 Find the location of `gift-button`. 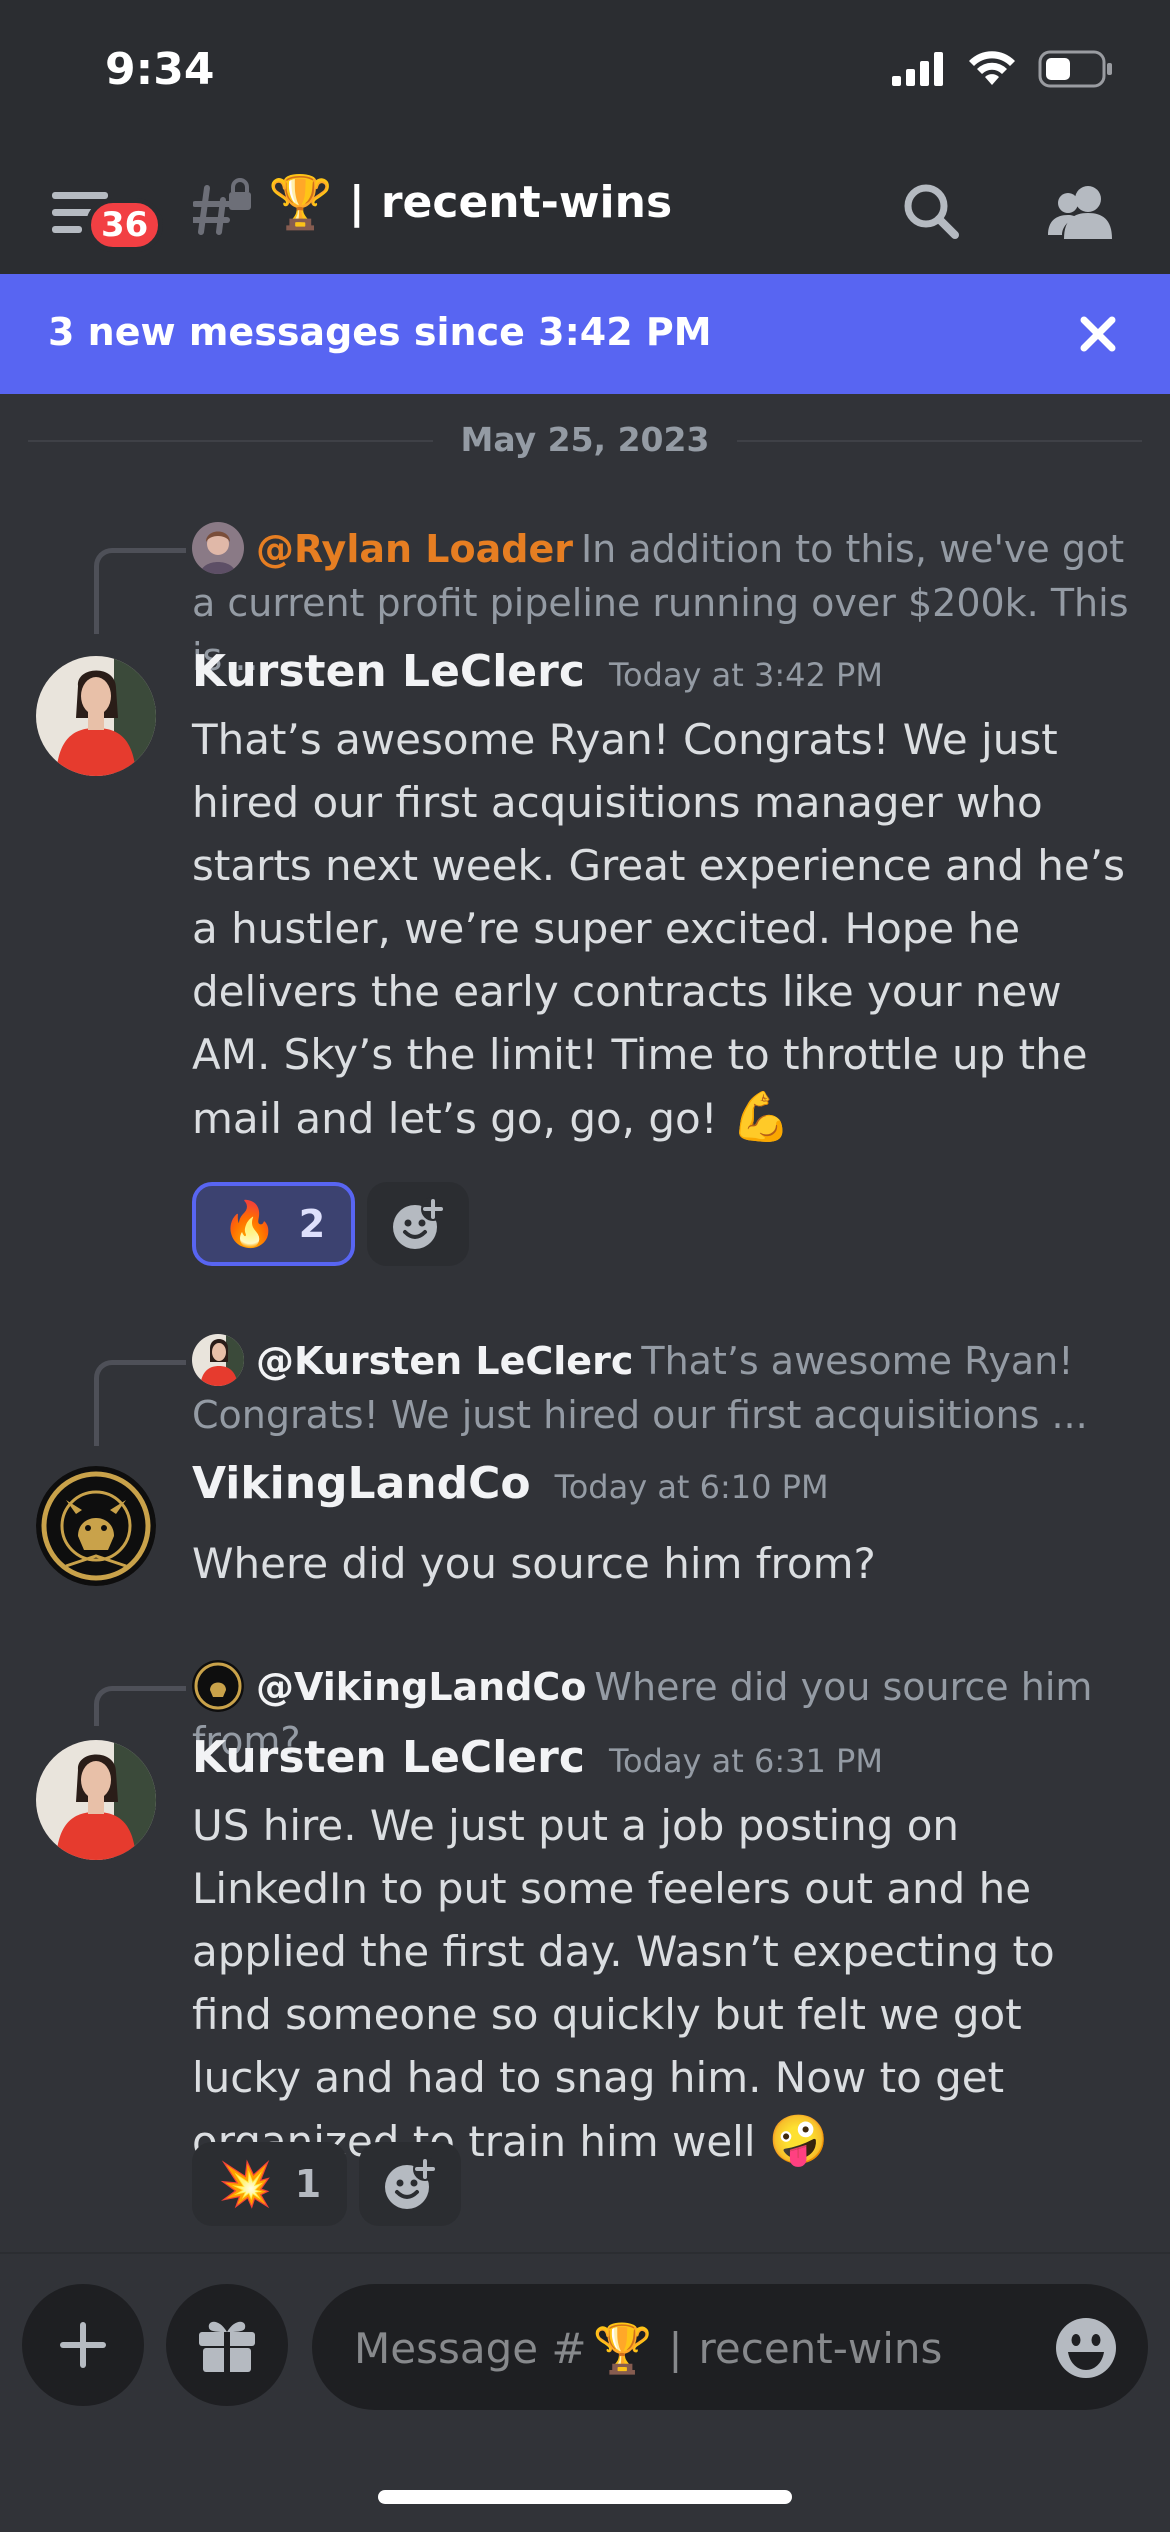

gift-button is located at coordinates (227, 2345).